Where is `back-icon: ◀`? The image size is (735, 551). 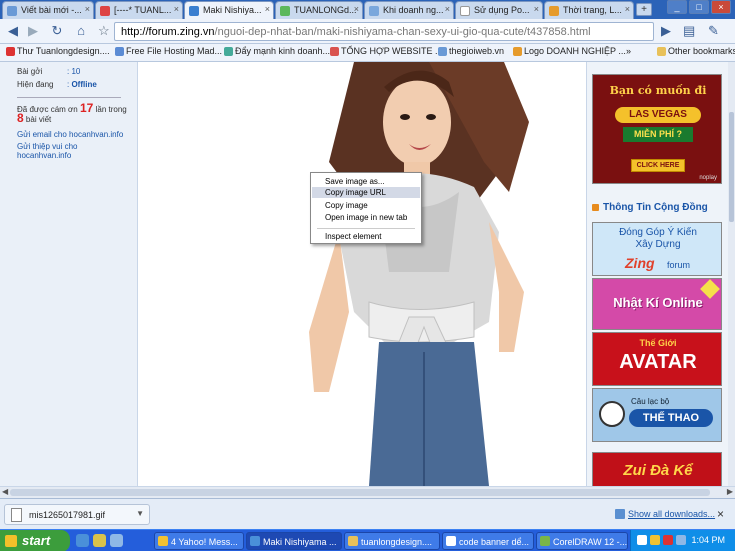 back-icon: ◀ is located at coordinates (13, 31).